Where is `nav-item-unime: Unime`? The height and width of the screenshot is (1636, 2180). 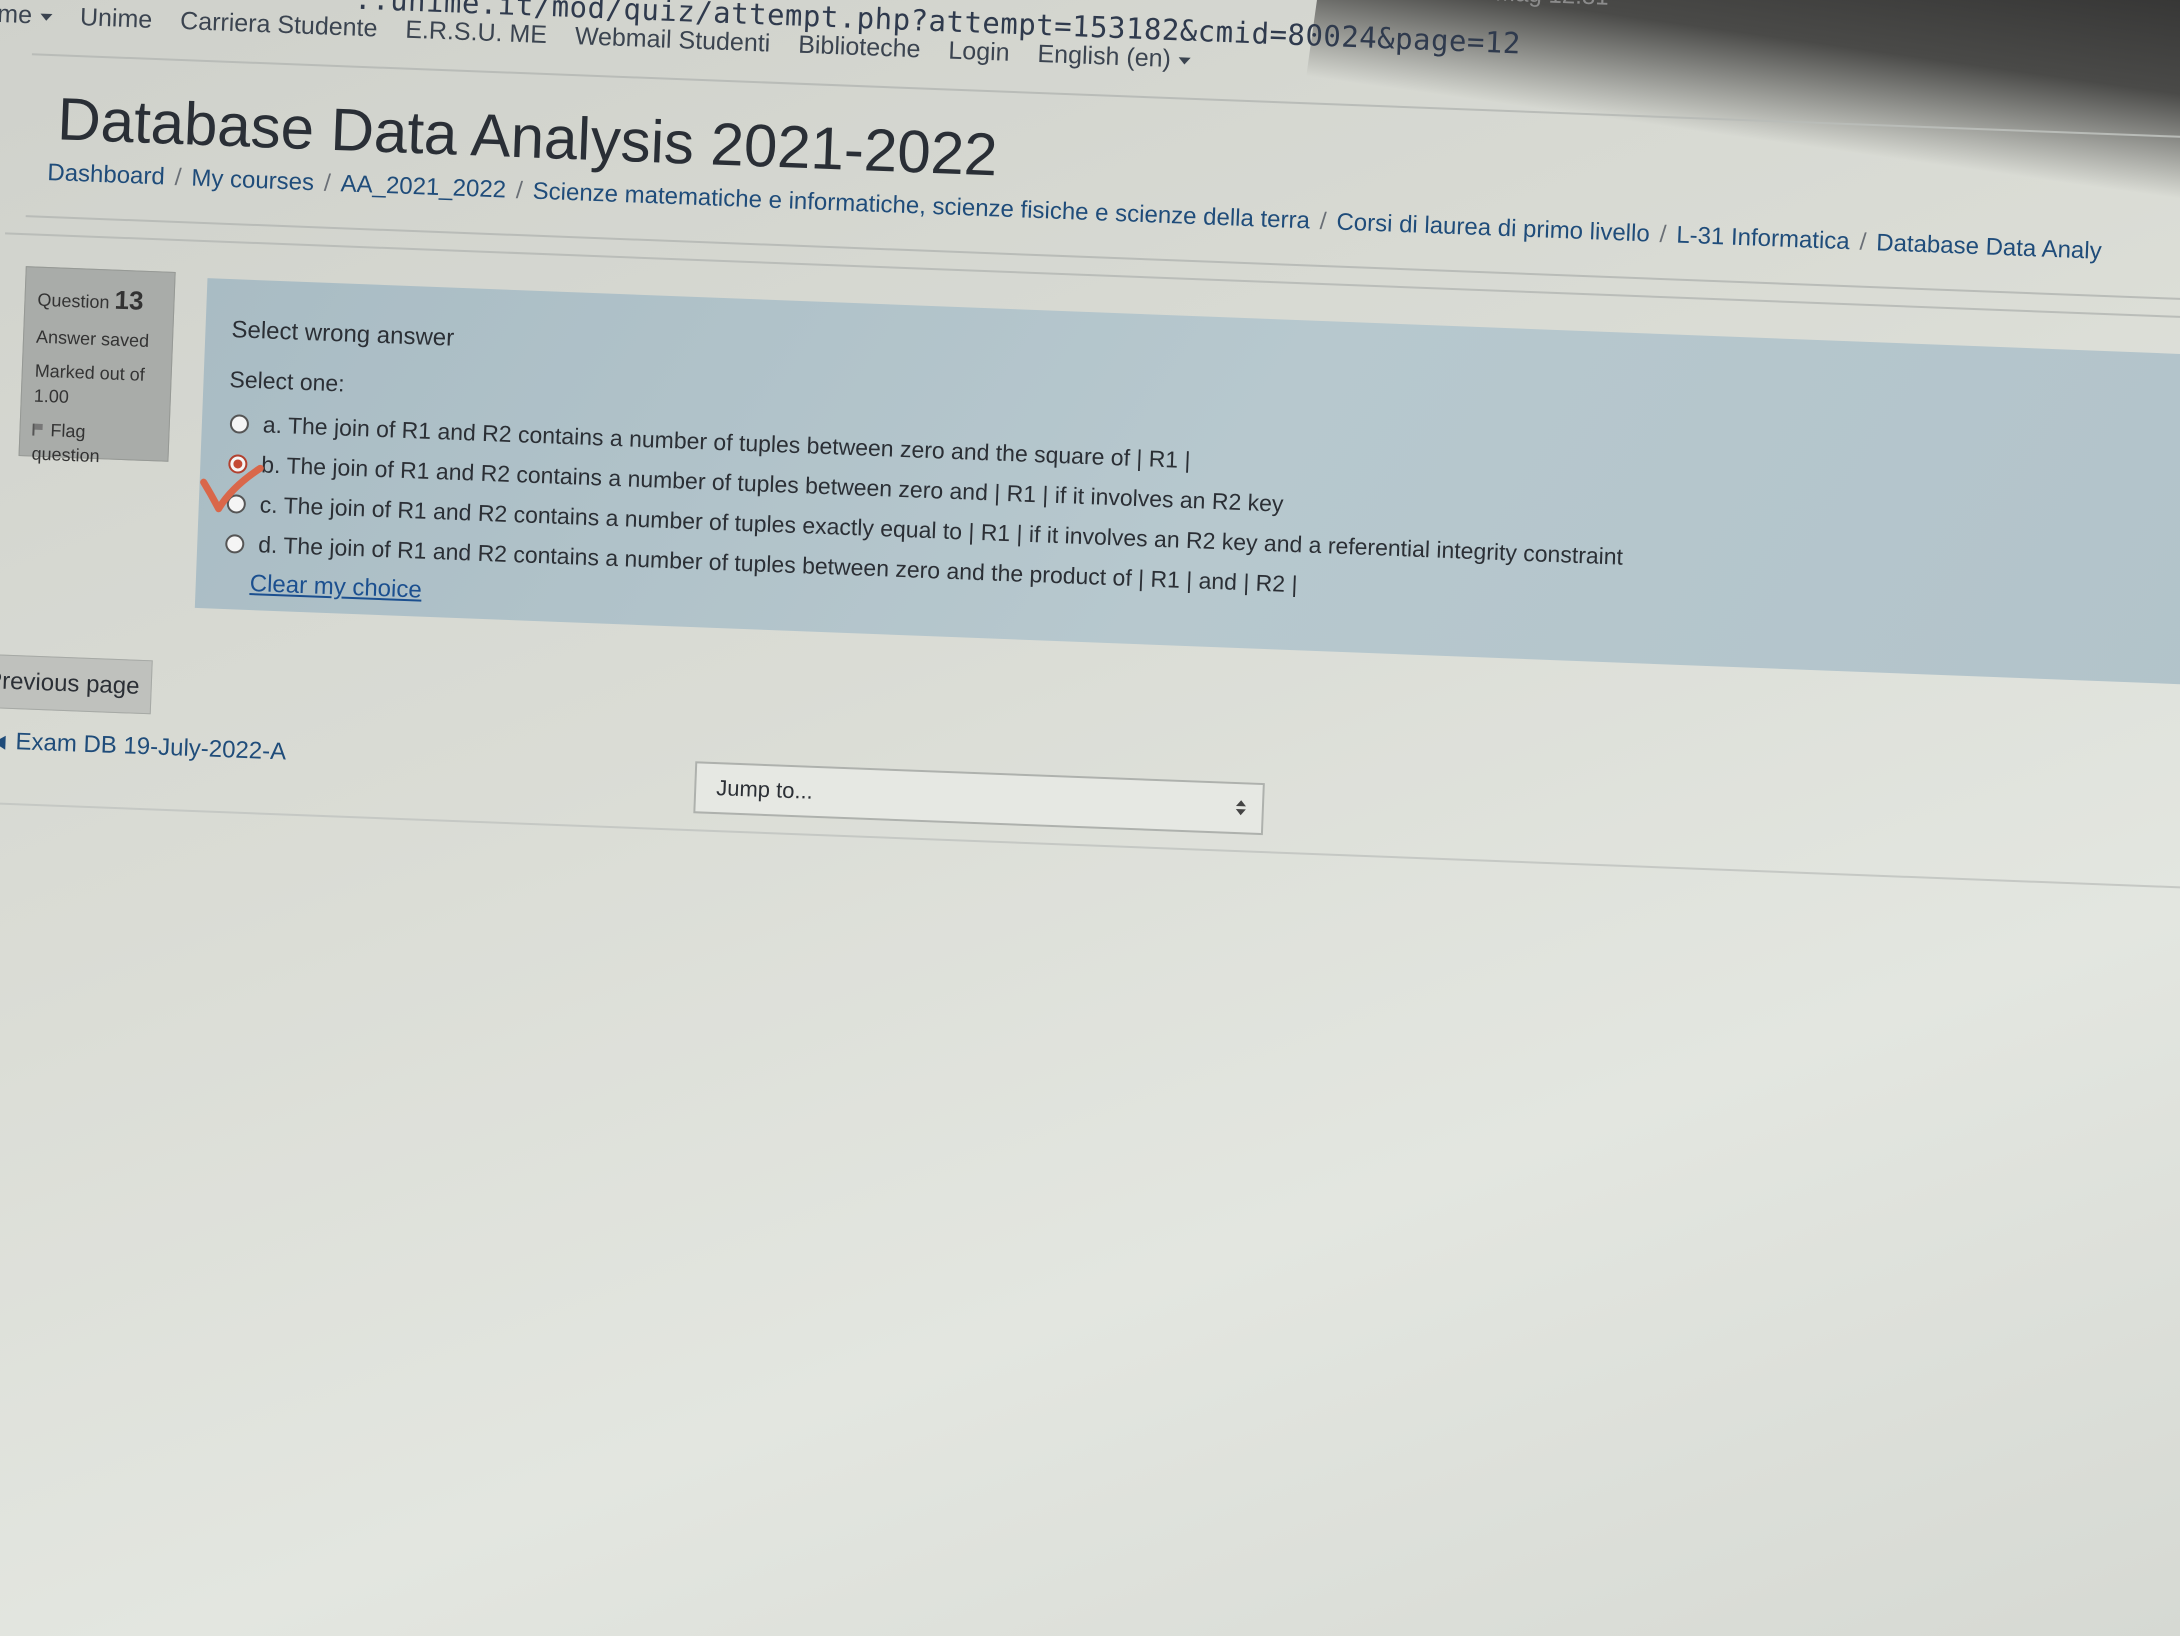 nav-item-unime: Unime is located at coordinates (116, 19).